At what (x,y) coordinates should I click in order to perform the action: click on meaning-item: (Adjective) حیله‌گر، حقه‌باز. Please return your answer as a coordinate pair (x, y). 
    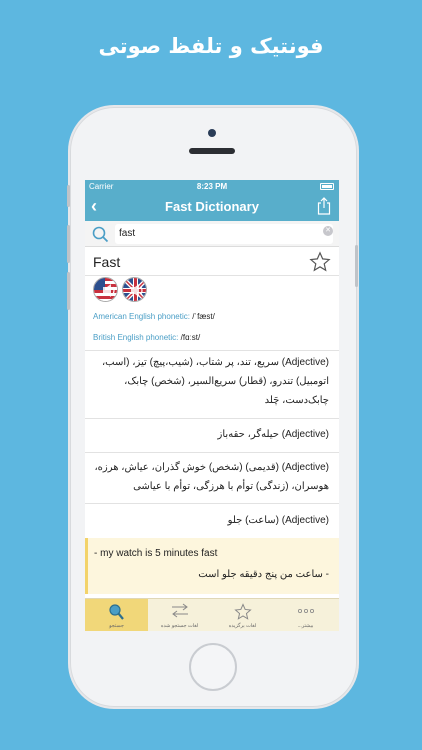
    Looking at the image, I should click on (273, 434).